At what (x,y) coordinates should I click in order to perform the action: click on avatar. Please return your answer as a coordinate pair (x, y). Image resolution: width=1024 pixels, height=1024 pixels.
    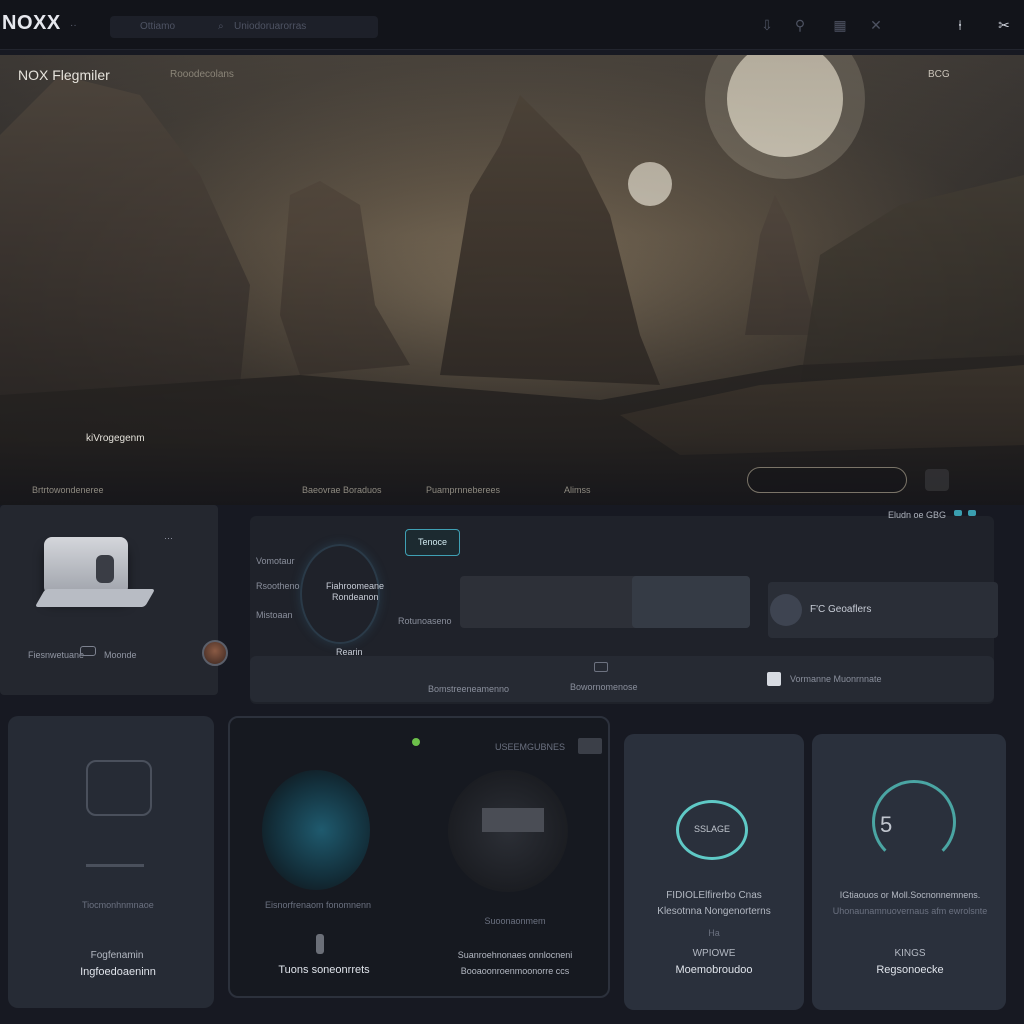
    Looking at the image, I should click on (215, 653).